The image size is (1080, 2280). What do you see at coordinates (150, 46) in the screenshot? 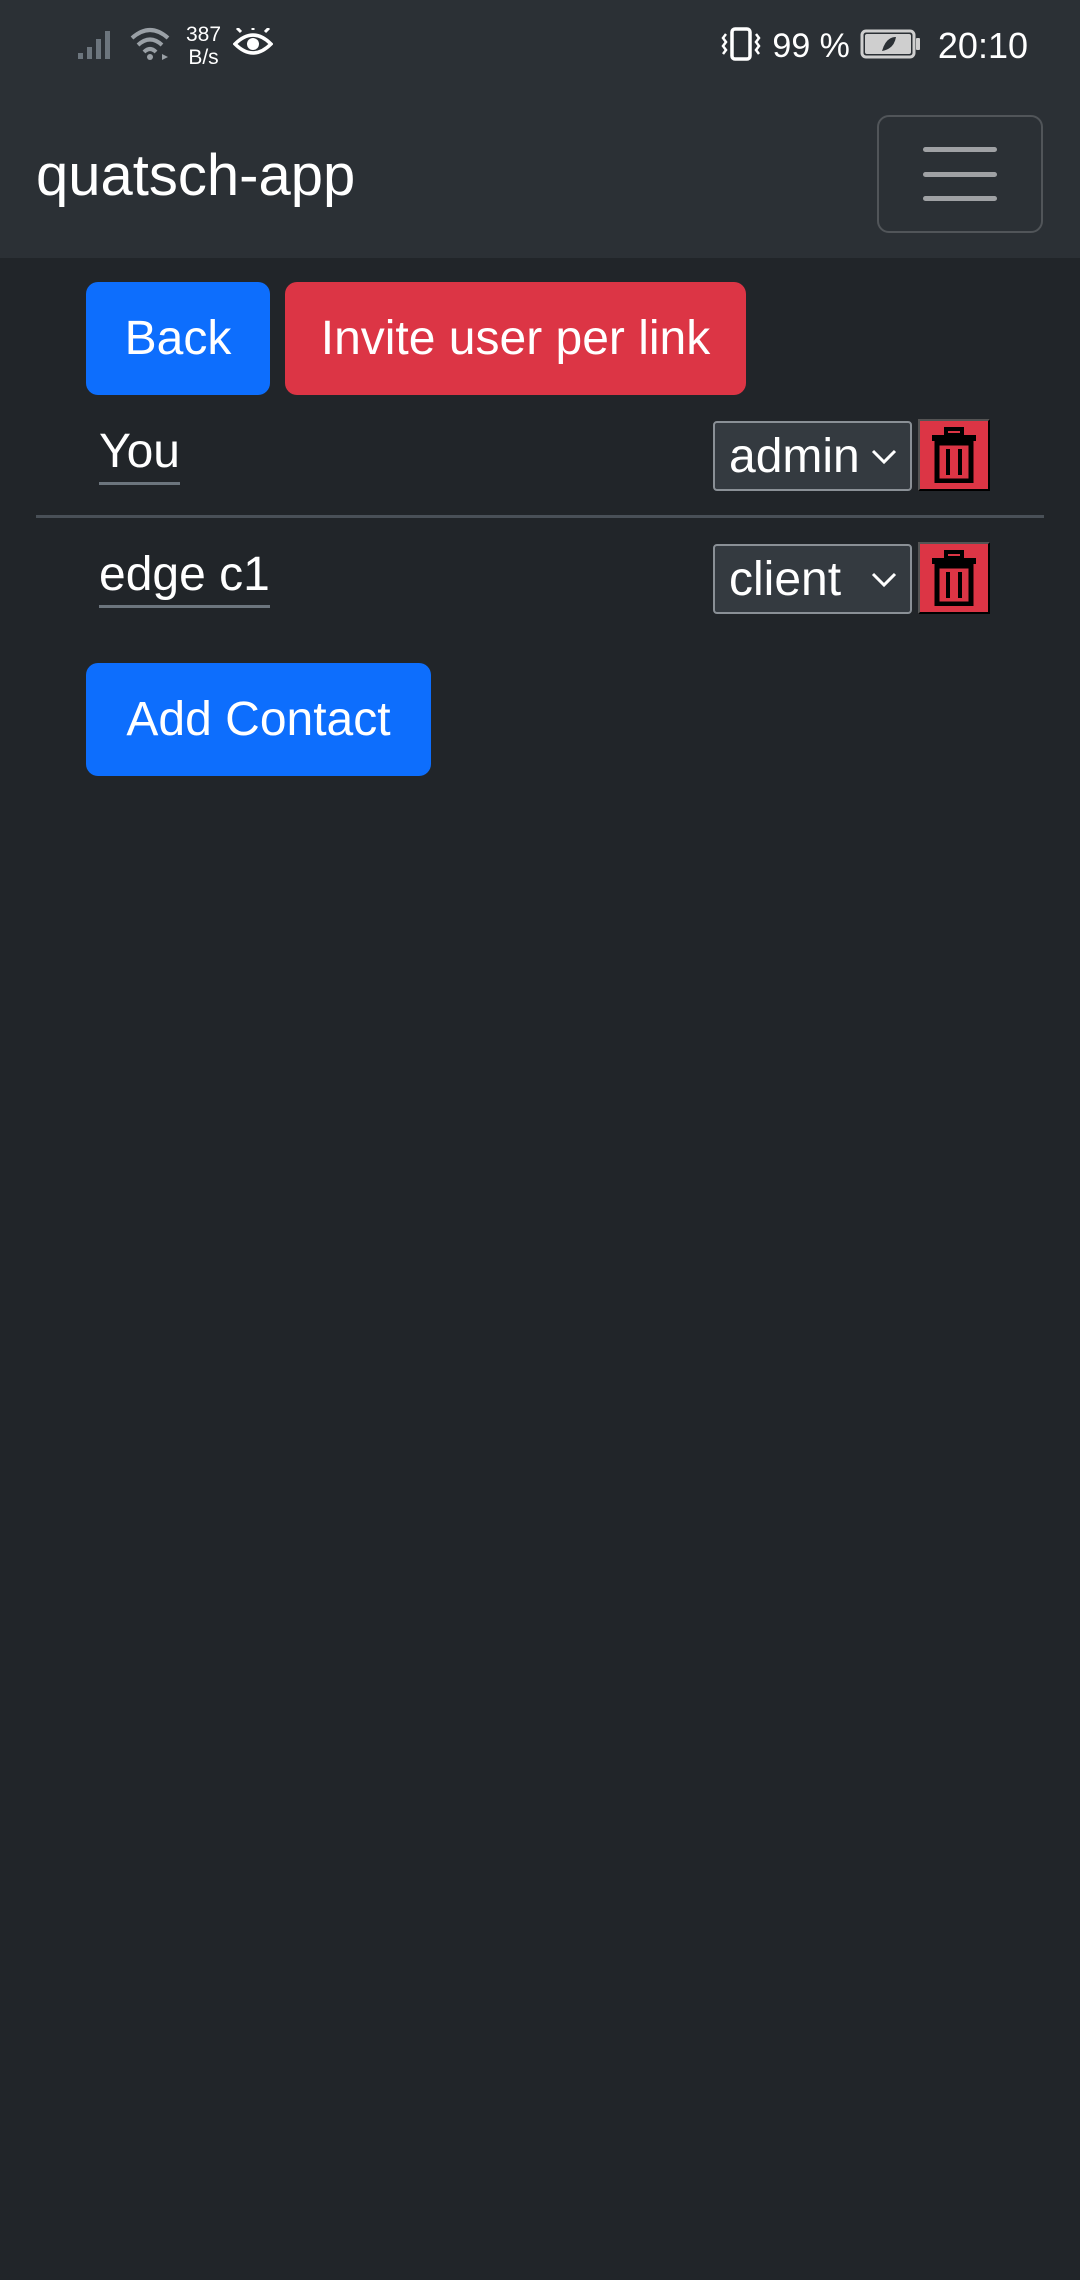
I see `wifi-icon` at bounding box center [150, 46].